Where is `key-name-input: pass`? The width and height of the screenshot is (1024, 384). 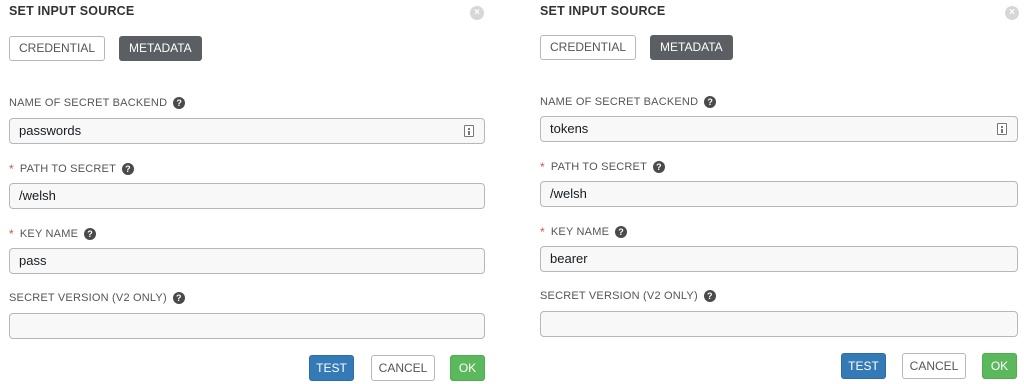
key-name-input: pass is located at coordinates (247, 261).